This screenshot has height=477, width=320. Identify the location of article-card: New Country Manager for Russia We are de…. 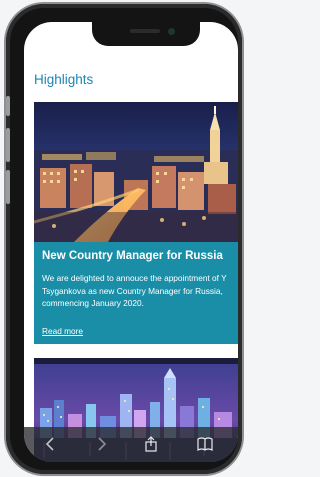
(136, 293).